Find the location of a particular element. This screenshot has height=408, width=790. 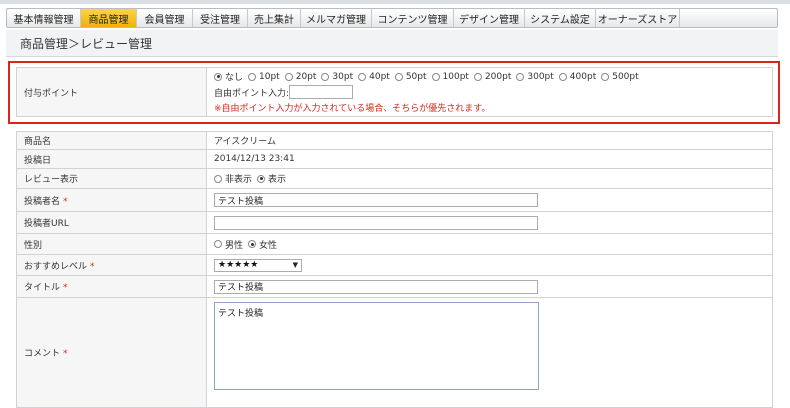

nav-item-system: システム設定 is located at coordinates (560, 18).